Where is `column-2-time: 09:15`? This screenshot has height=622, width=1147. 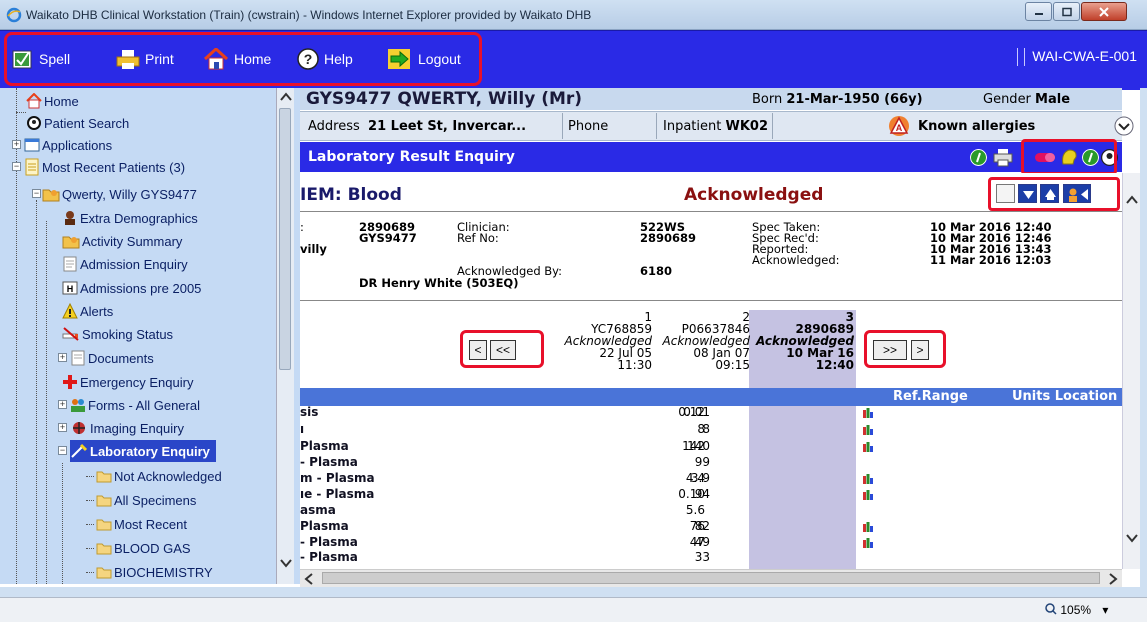
column-2-time: 09:15 is located at coordinates (732, 365).